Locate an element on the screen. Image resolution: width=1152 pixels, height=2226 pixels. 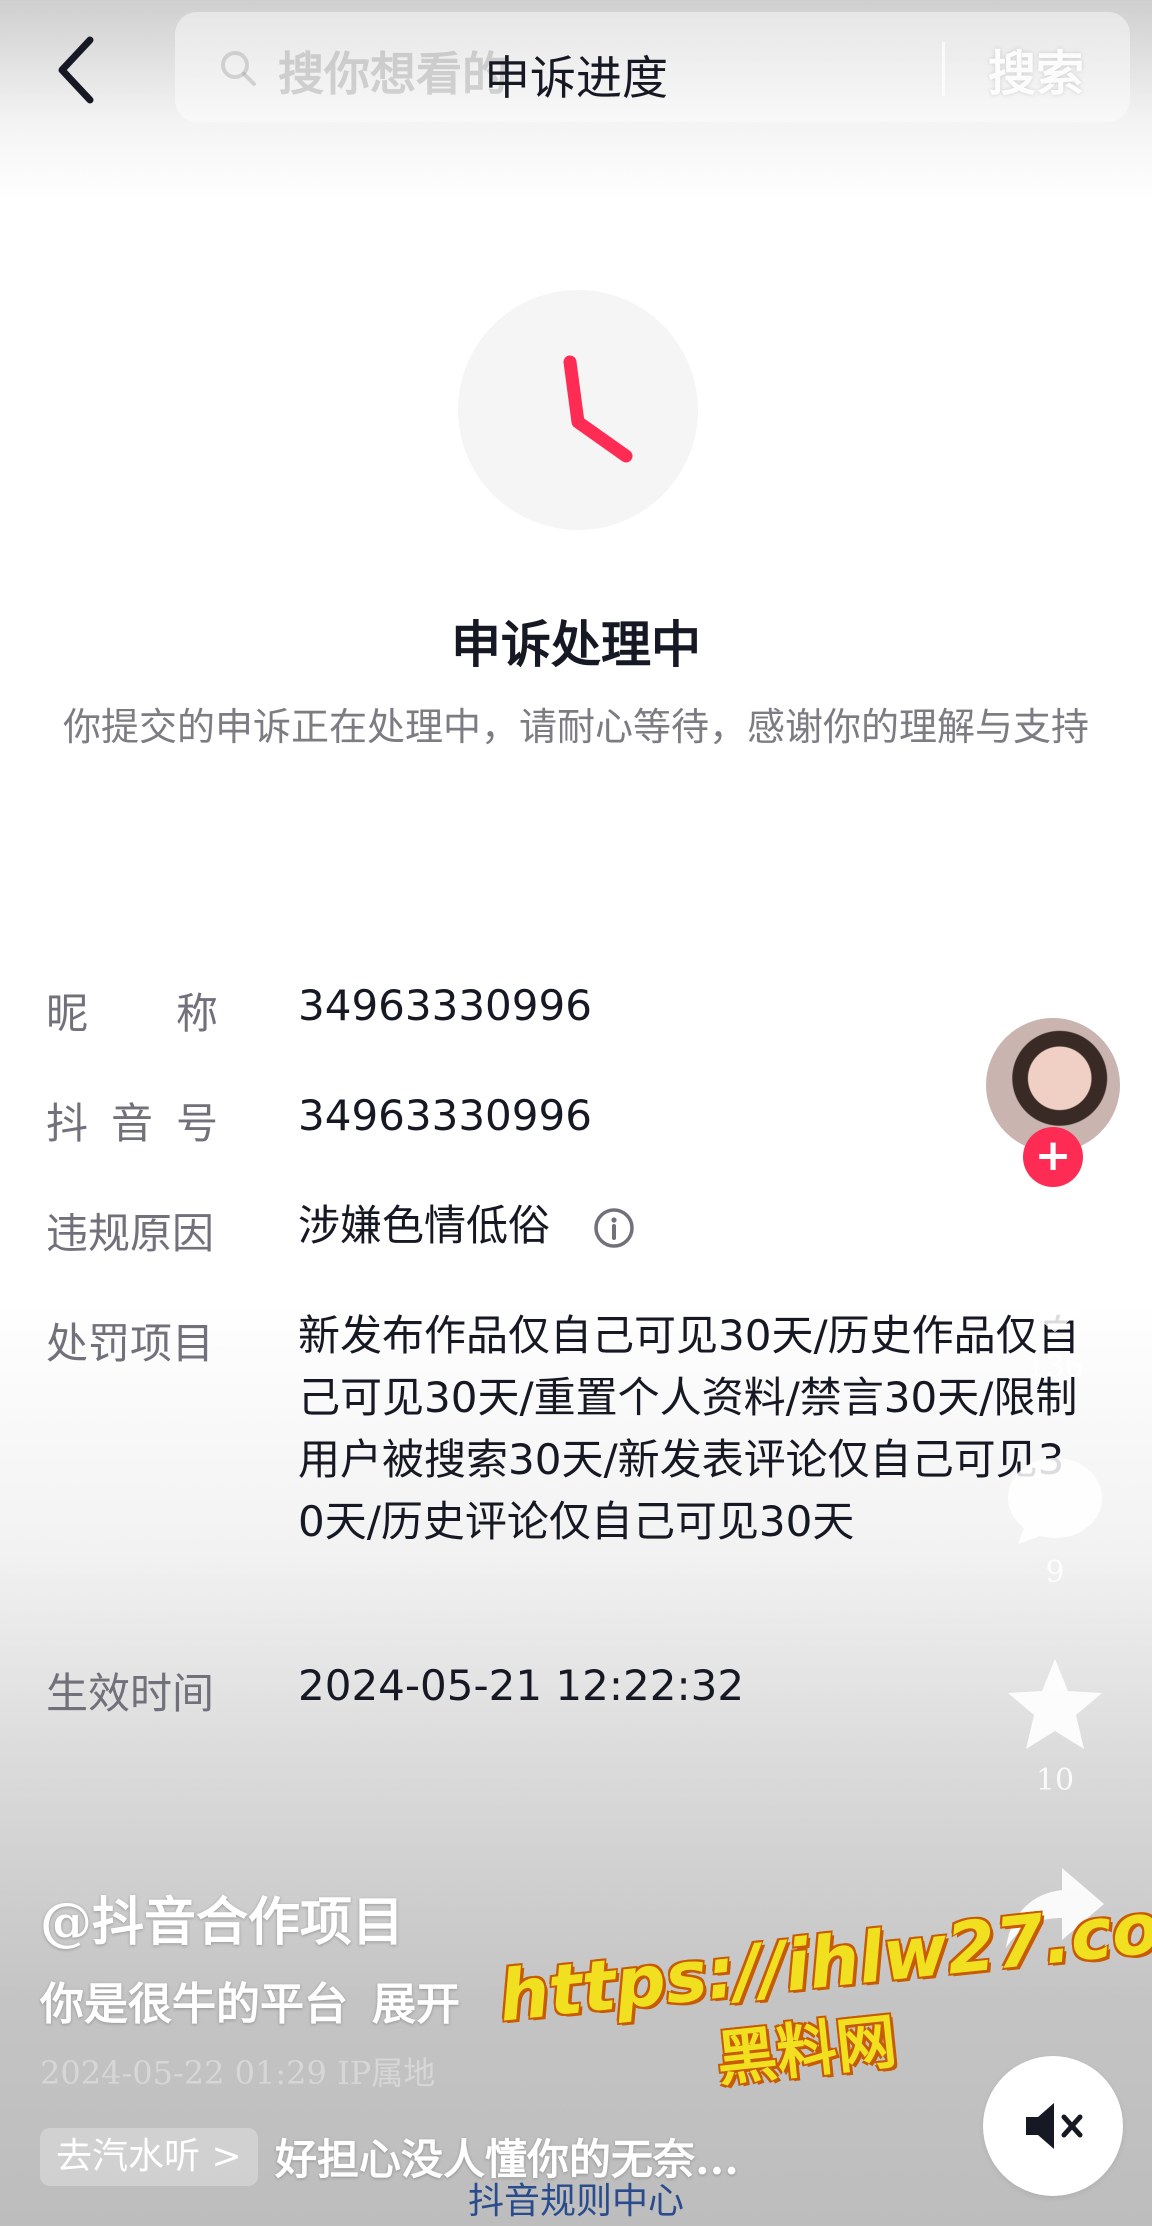
info-icon is located at coordinates (614, 1228).